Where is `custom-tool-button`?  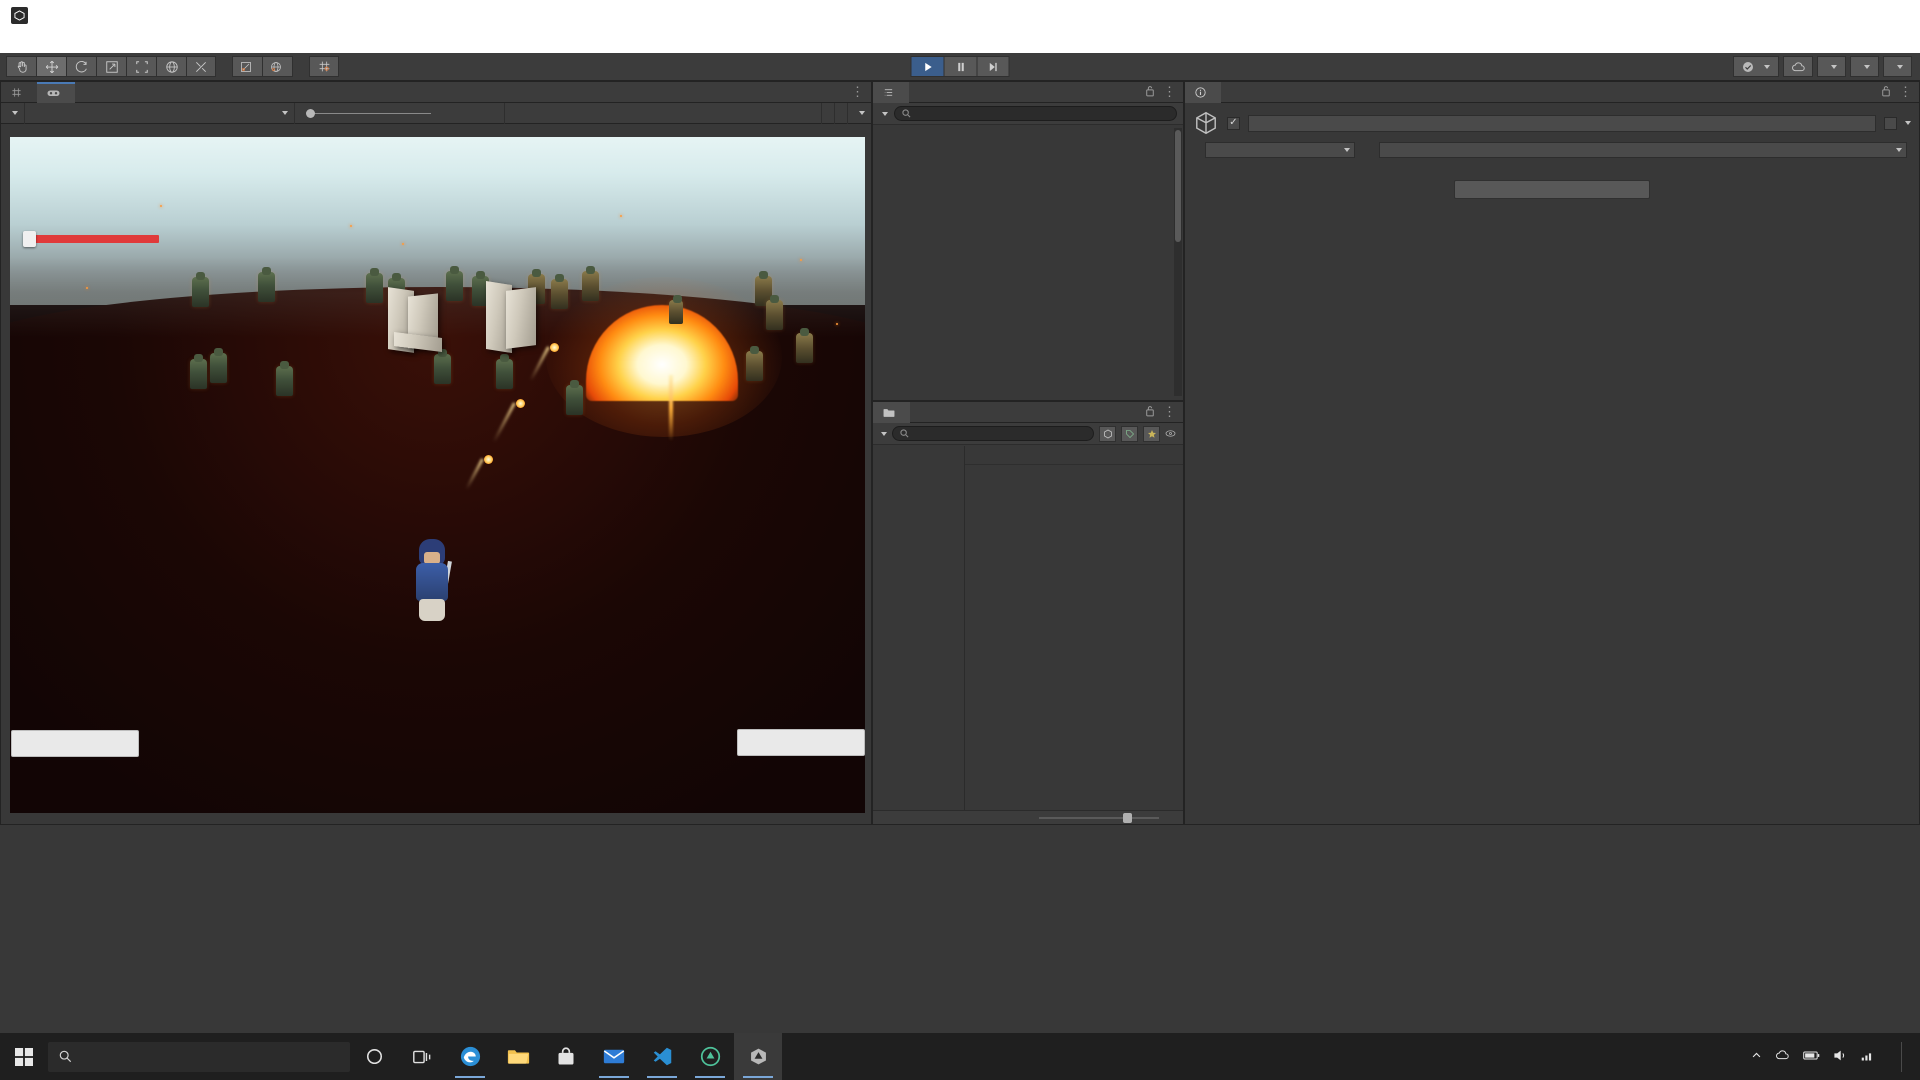 custom-tool-button is located at coordinates (201, 66).